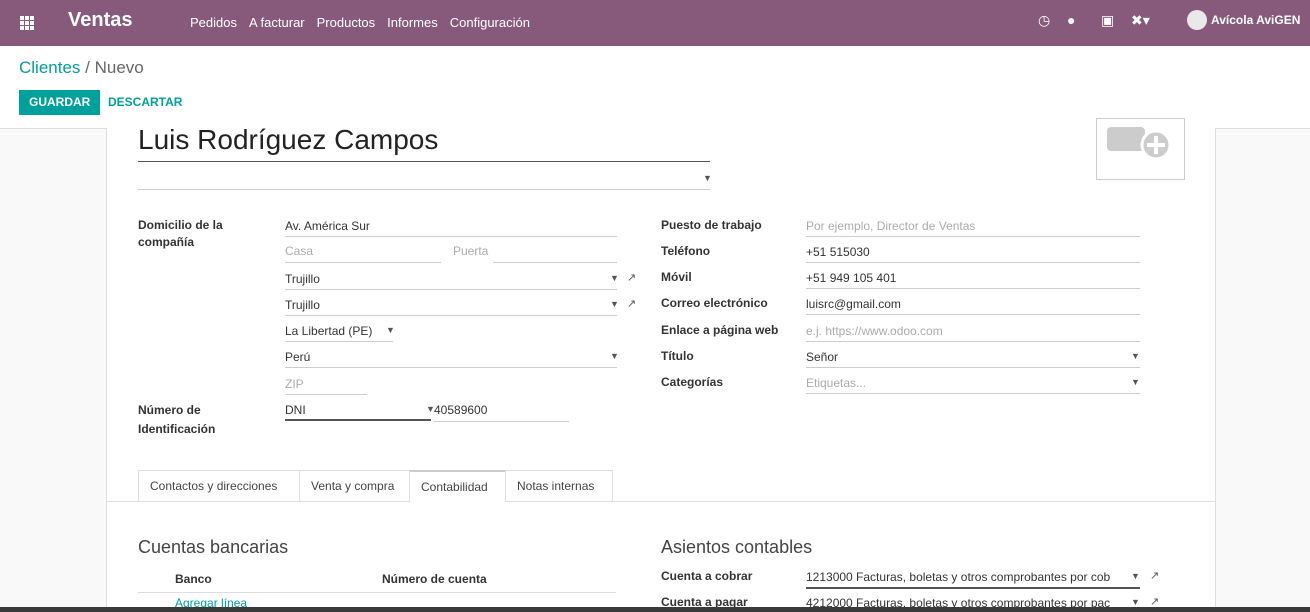 The height and width of the screenshot is (612, 1310). I want to click on province-underline, so click(451, 289).